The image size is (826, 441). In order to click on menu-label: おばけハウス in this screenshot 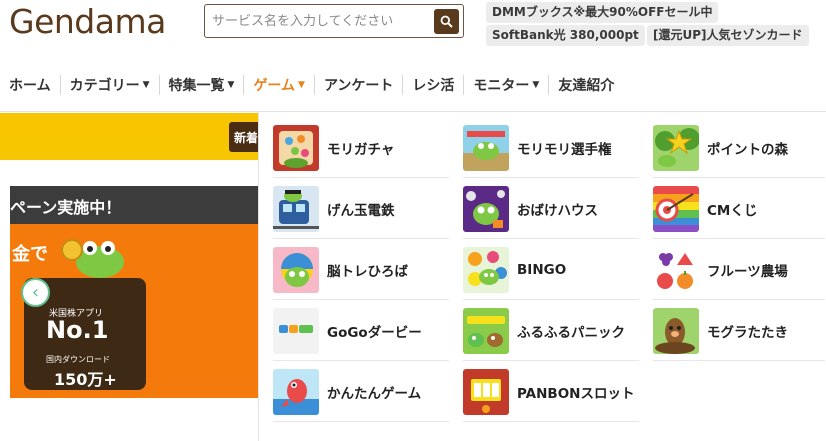, I will do `click(557, 210)`.